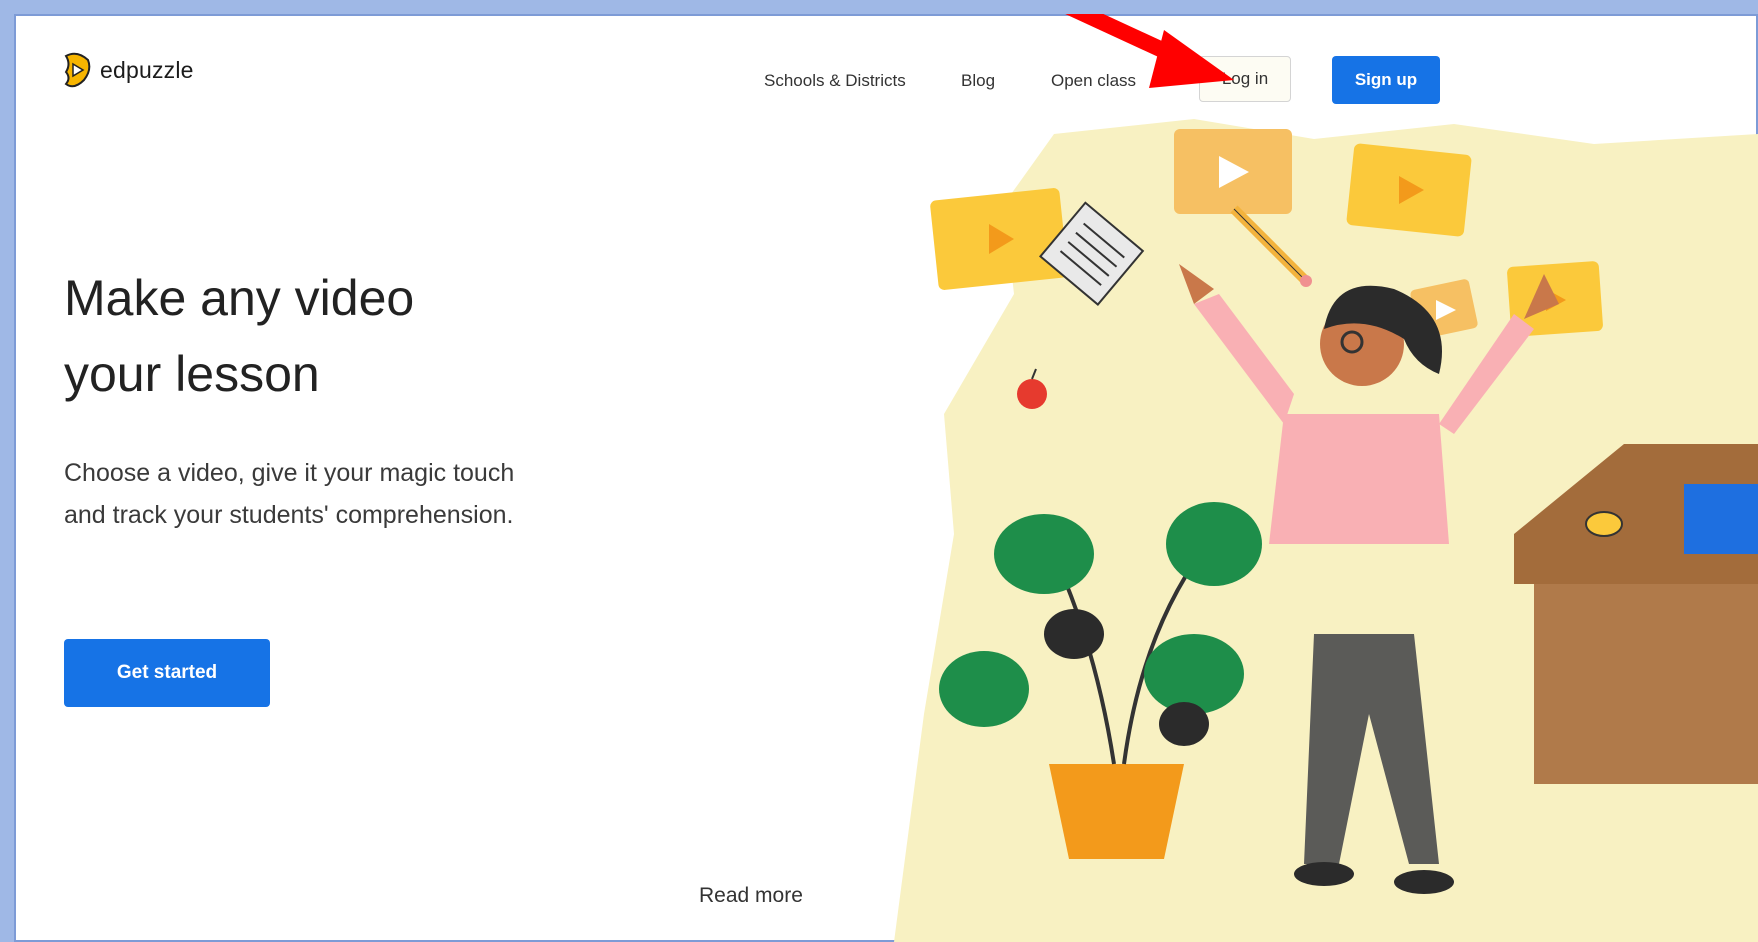 Image resolution: width=1758 pixels, height=942 pixels. What do you see at coordinates (77, 70) in the screenshot?
I see `puzzle-play-icon` at bounding box center [77, 70].